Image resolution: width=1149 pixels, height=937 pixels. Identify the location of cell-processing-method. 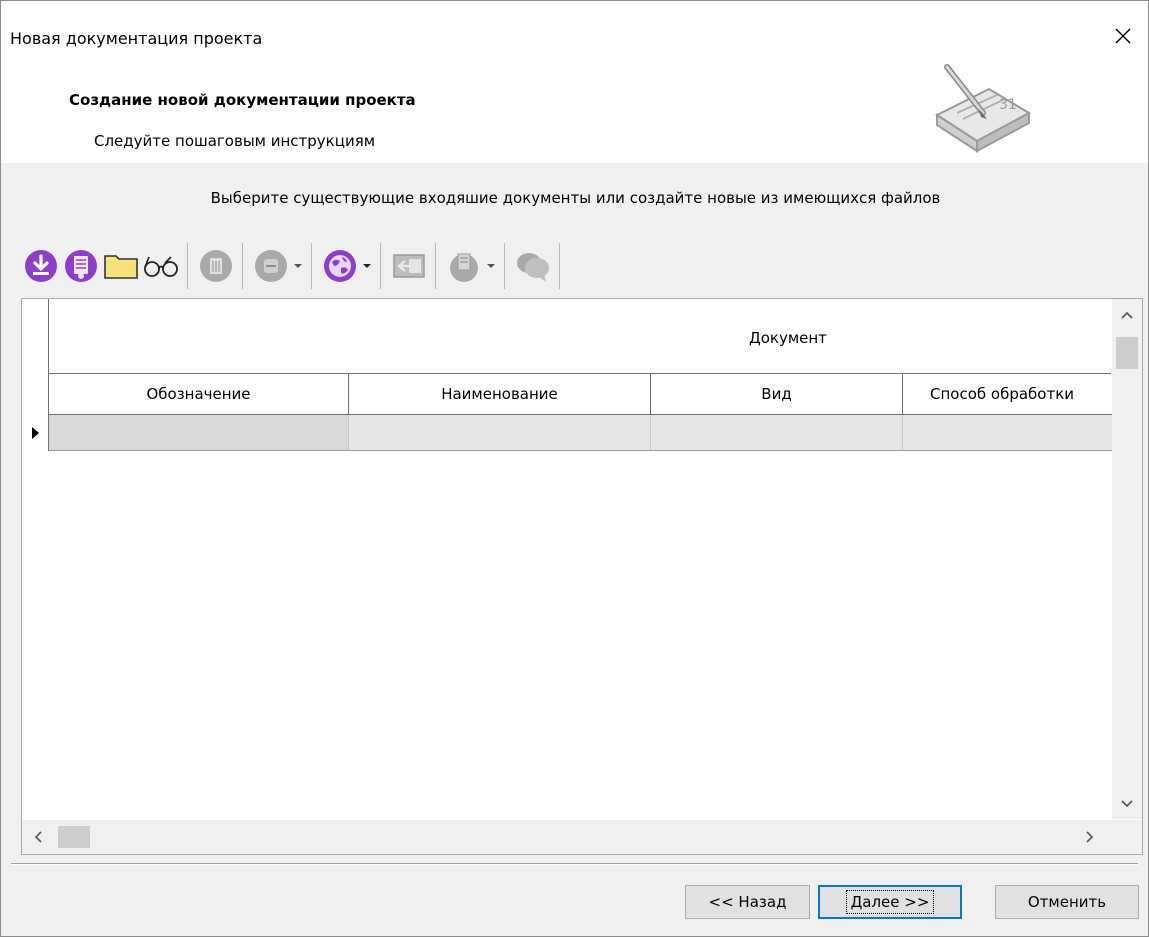
(1008, 432).